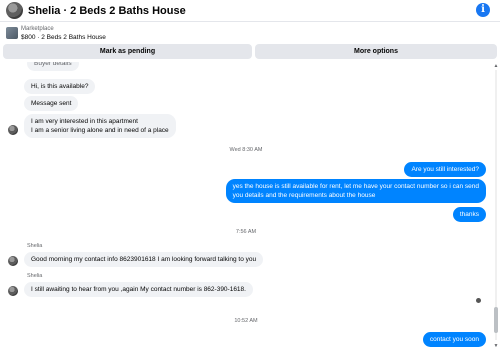 This screenshot has width=500, height=350. What do you see at coordinates (445, 169) in the screenshot?
I see `message-bubble-outgoing: Are you still interested?` at bounding box center [445, 169].